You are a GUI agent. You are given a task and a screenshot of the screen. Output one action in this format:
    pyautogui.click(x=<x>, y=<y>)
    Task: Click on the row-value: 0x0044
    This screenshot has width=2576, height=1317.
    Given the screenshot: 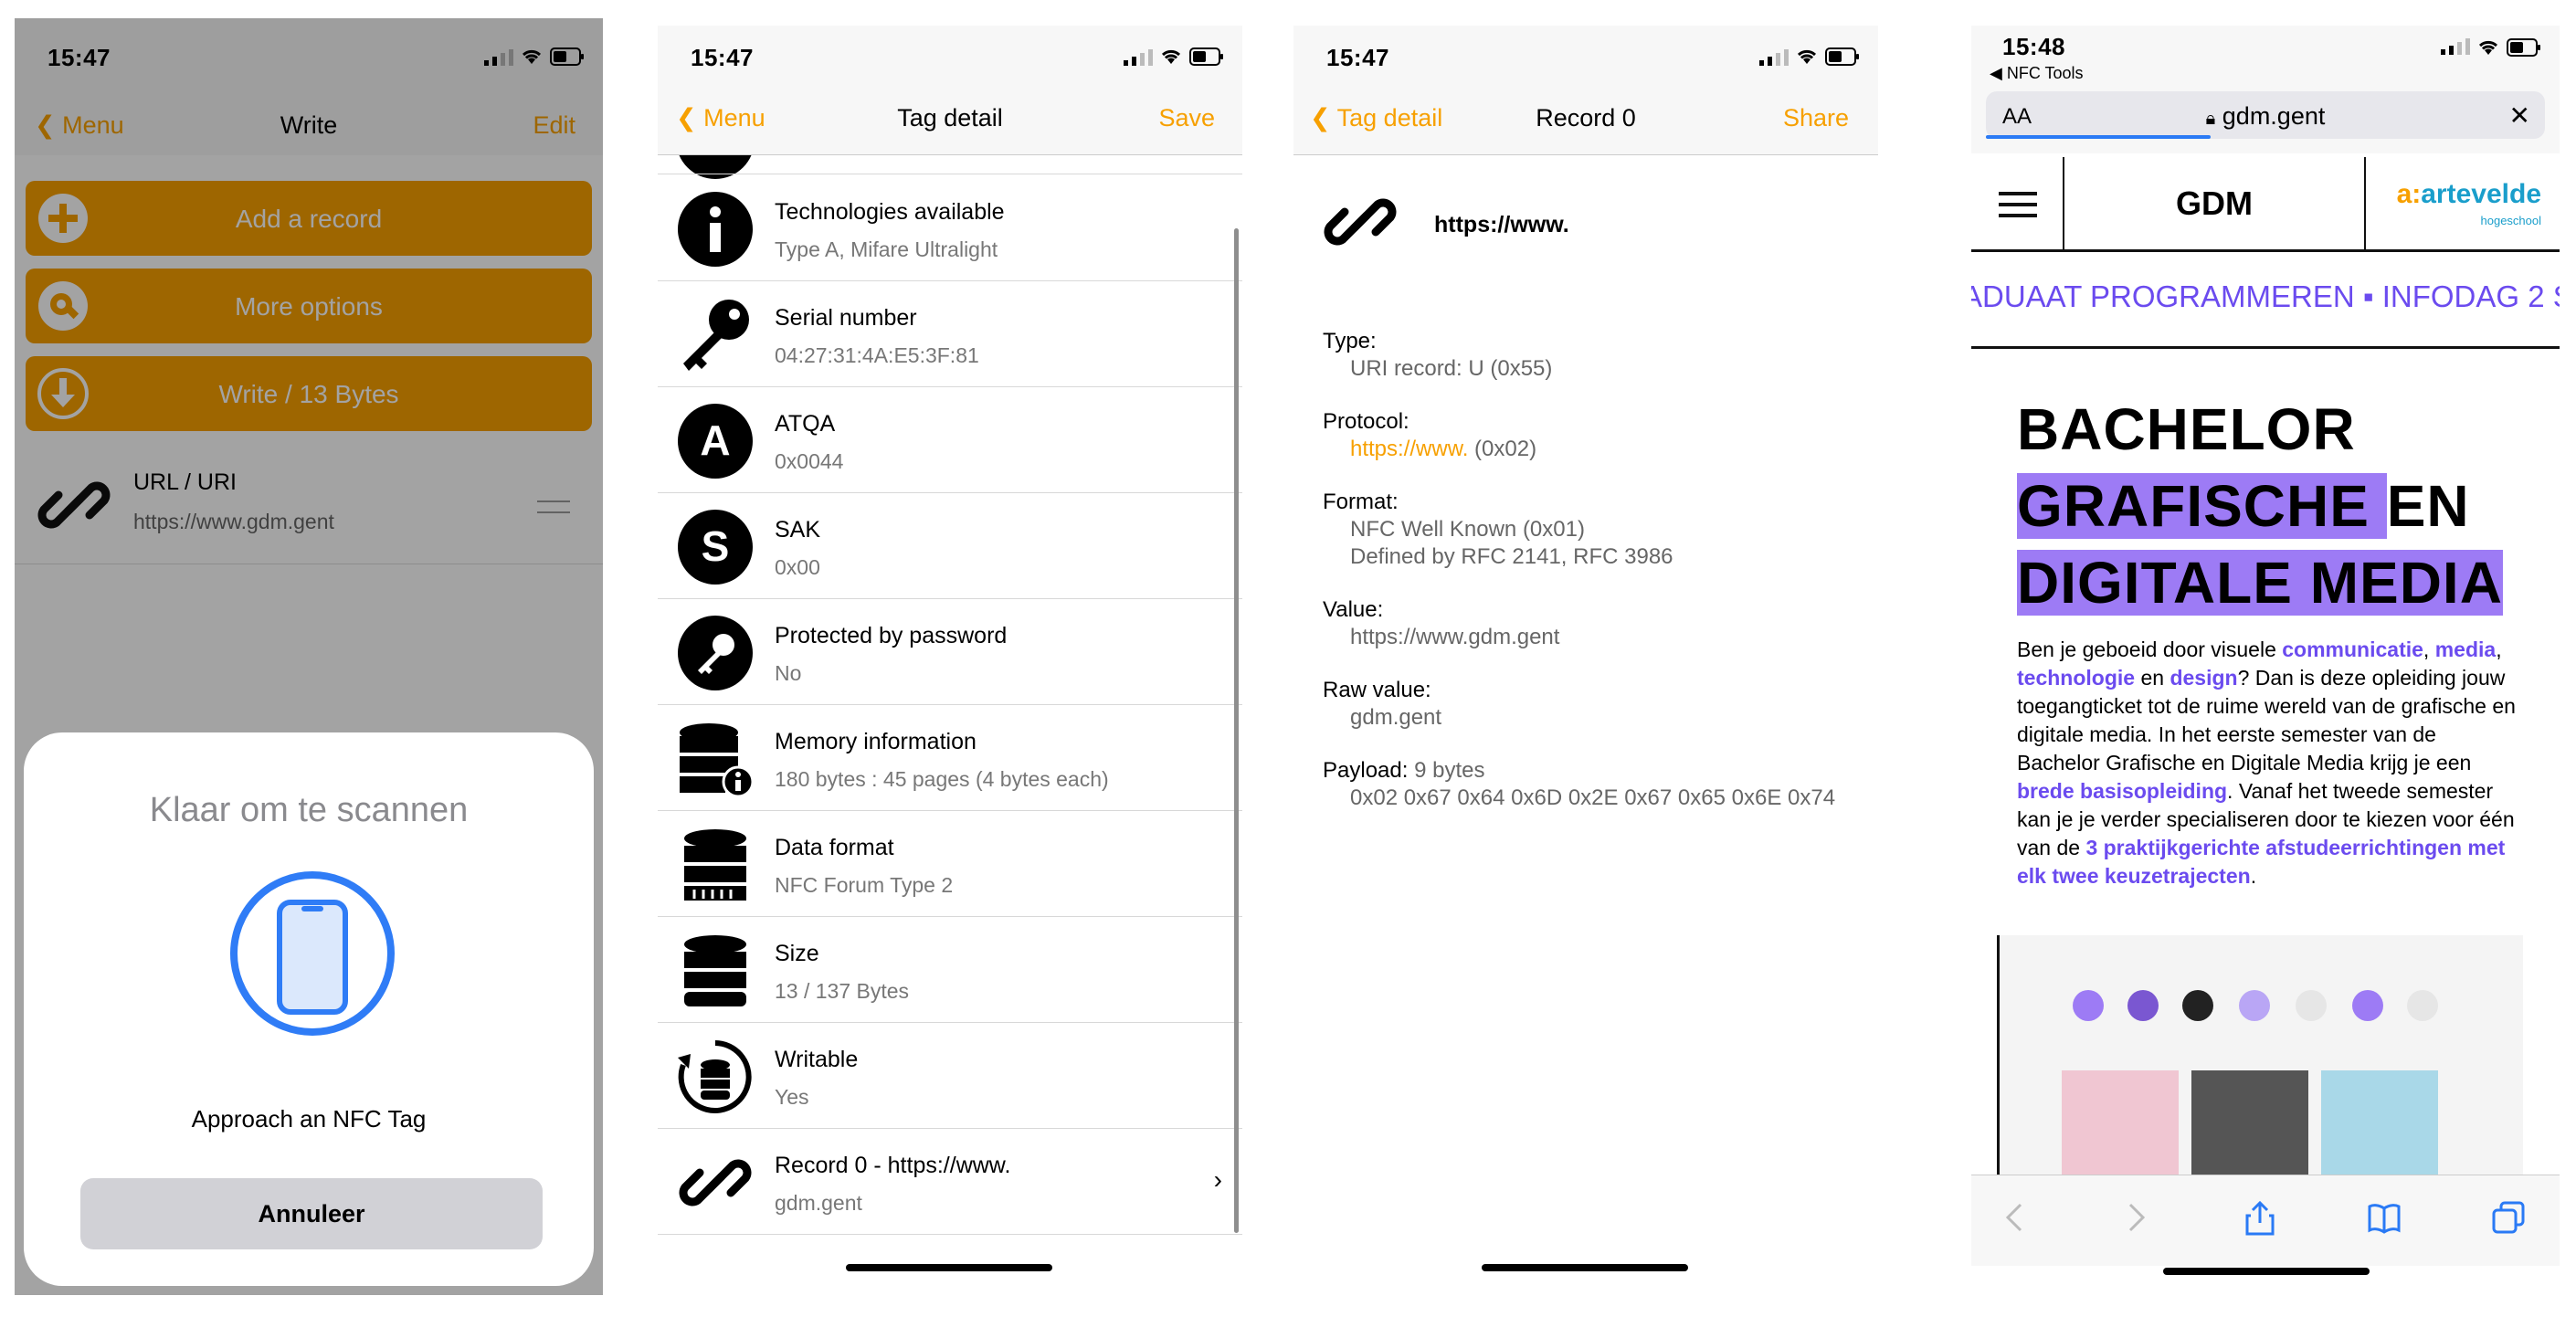 What is the action you would take?
    pyautogui.click(x=809, y=461)
    